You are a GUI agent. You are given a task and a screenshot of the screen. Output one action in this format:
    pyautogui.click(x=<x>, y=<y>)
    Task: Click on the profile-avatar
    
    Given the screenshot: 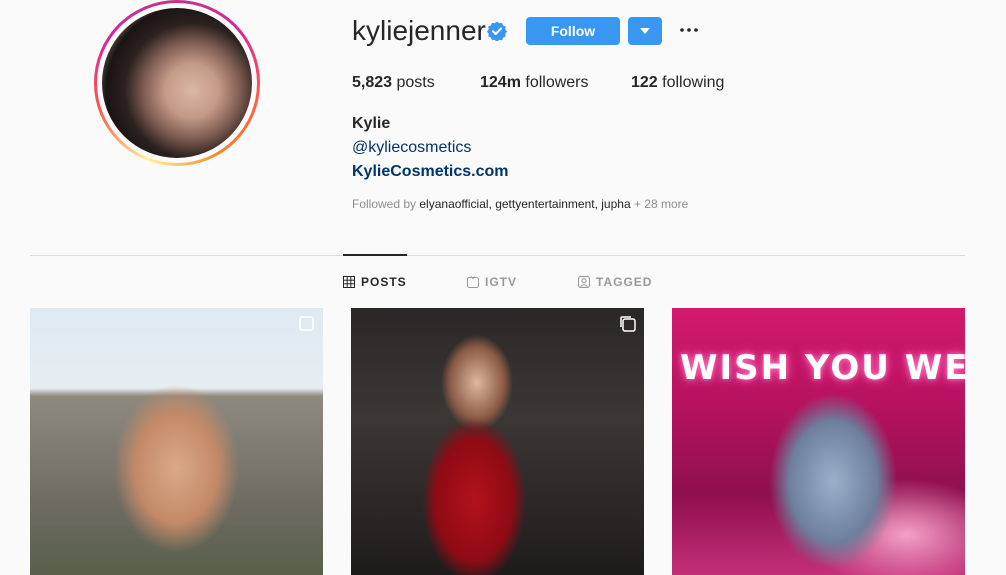 What is the action you would take?
    pyautogui.click(x=177, y=83)
    